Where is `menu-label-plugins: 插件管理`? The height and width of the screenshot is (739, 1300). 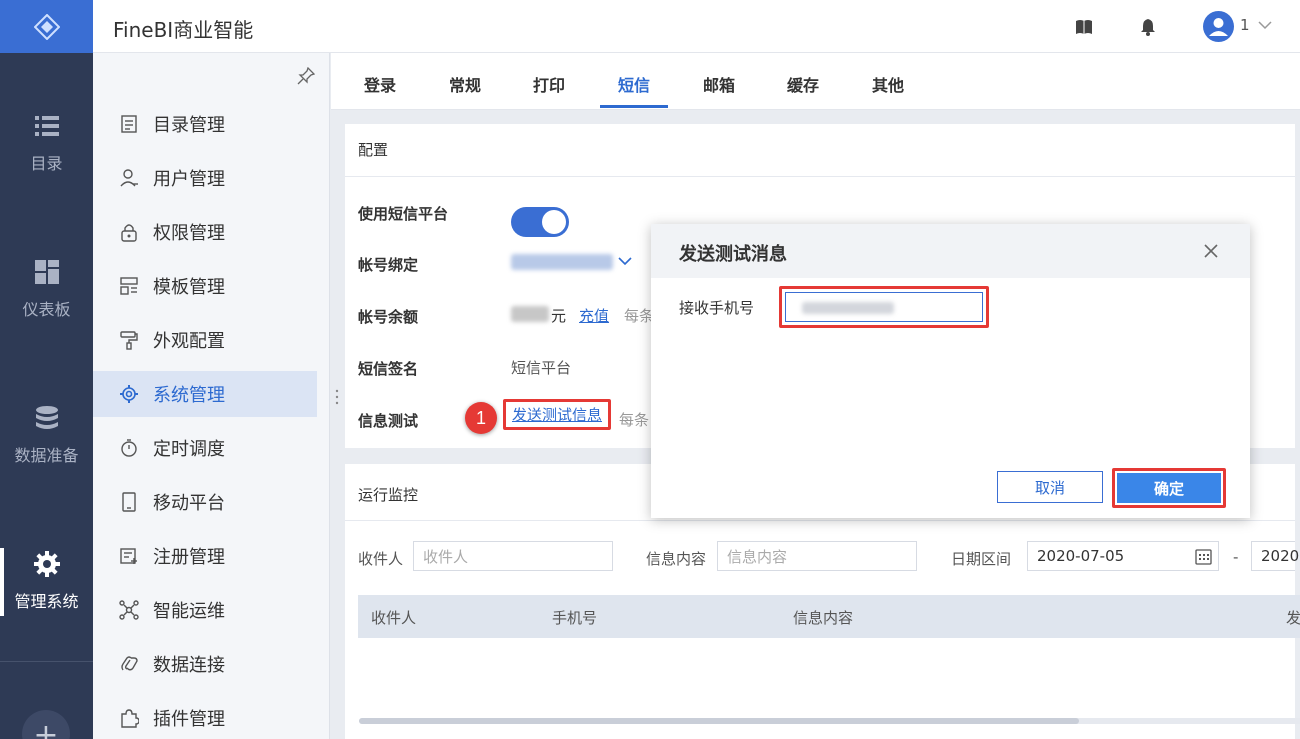 menu-label-plugins: 插件管理 is located at coordinates (189, 719).